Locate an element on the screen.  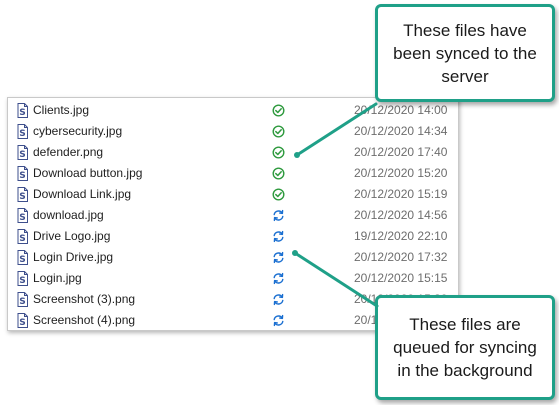
file-name: Drive Logo.jpg is located at coordinates (72, 236).